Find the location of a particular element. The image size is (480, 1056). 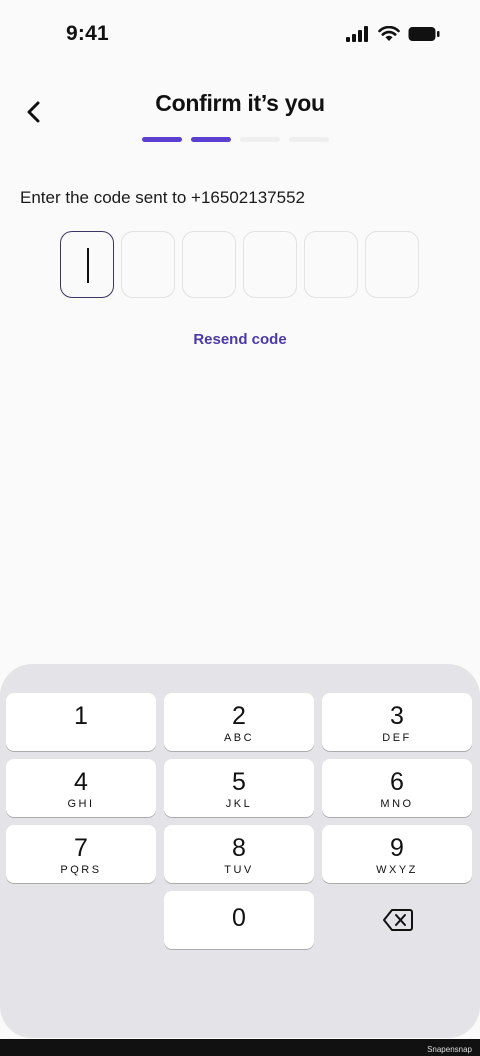

key-1: 1 is located at coordinates (81, 722).